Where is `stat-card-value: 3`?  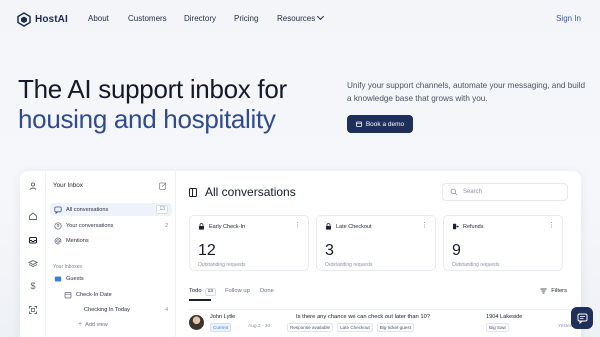
stat-card-value: 3 is located at coordinates (329, 250).